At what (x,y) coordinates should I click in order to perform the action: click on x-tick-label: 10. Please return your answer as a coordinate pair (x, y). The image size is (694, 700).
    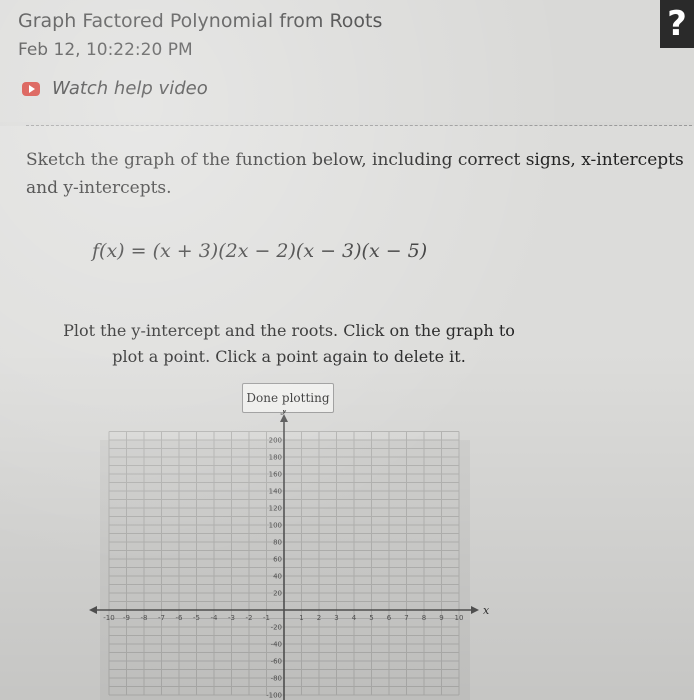
    Looking at the image, I should click on (459, 618).